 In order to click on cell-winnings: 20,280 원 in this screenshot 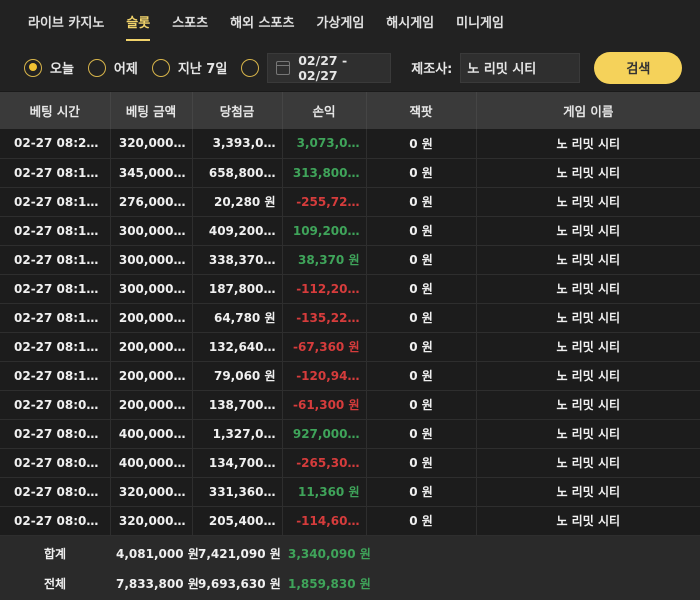, I will do `click(237, 202)`.